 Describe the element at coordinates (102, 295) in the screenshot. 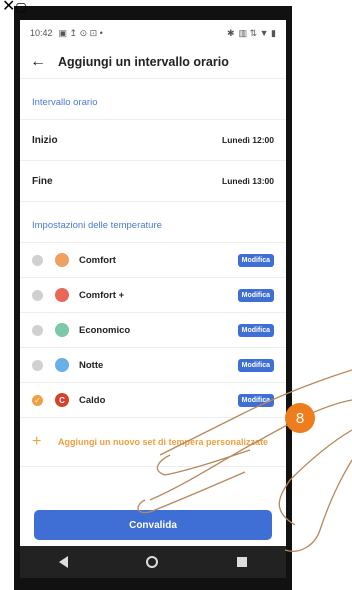

I see `temp-name: Comfort +` at that location.